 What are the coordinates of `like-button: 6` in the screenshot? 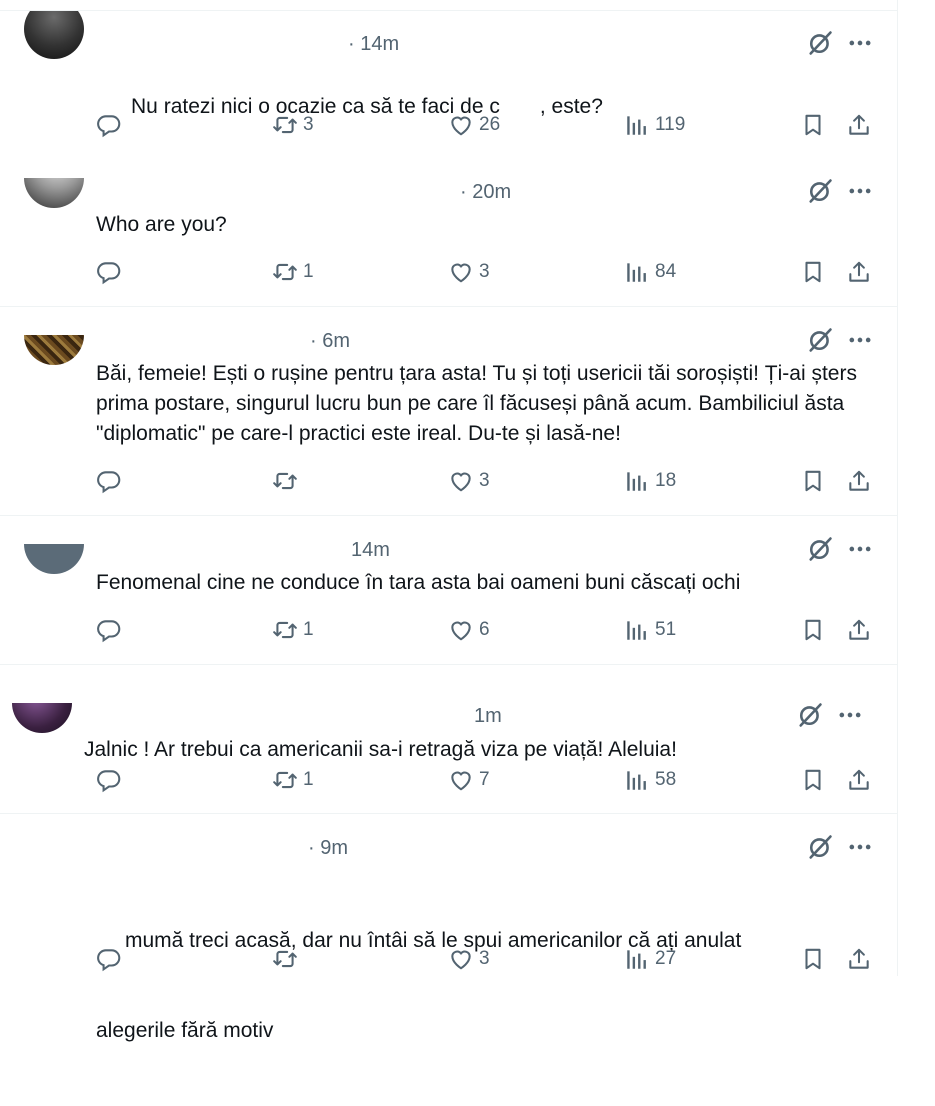 It's located at (469, 630).